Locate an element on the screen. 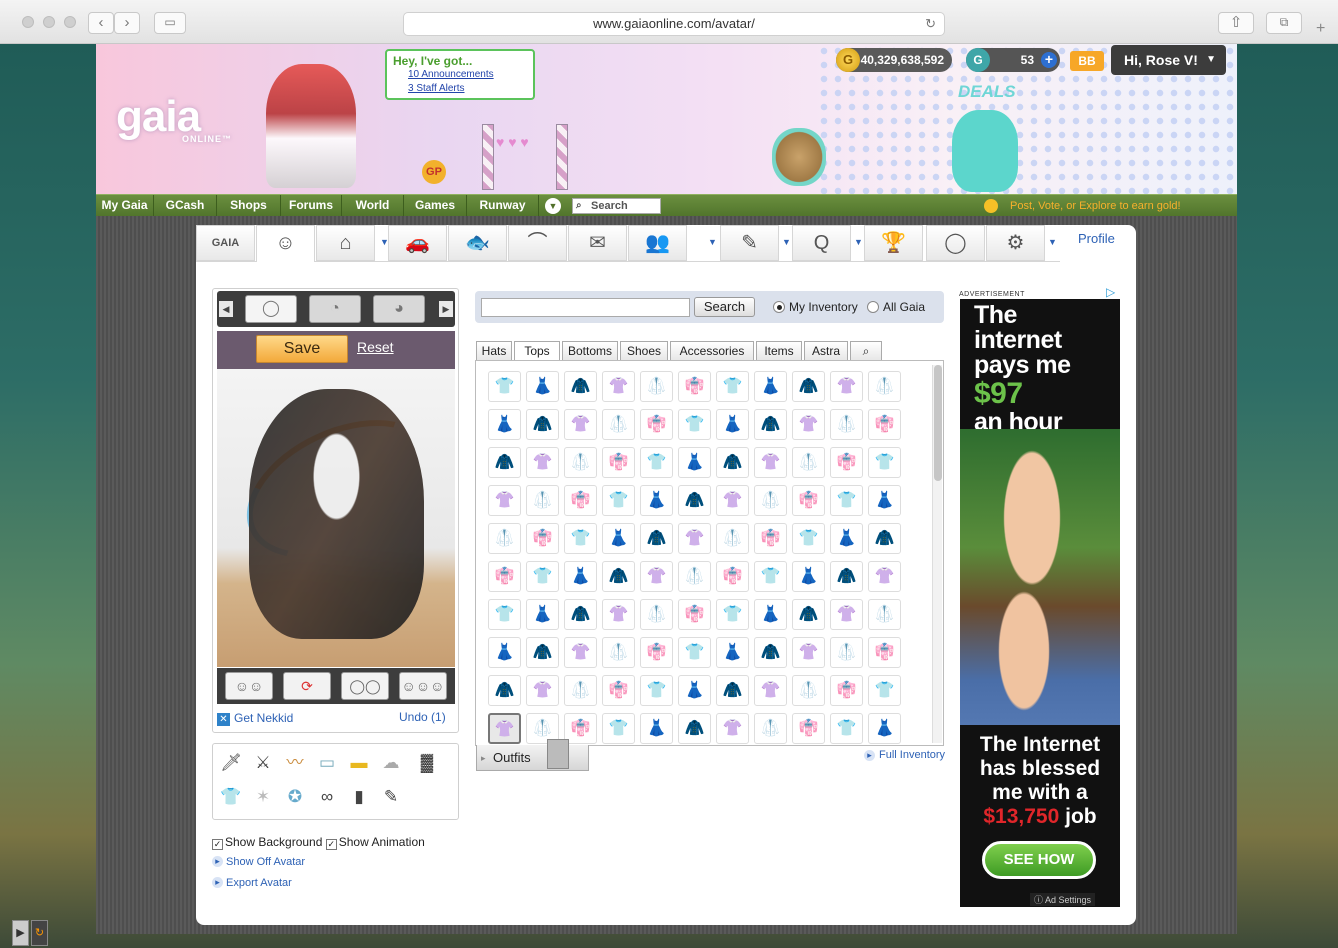  nav-forums: Forums is located at coordinates (311, 206).